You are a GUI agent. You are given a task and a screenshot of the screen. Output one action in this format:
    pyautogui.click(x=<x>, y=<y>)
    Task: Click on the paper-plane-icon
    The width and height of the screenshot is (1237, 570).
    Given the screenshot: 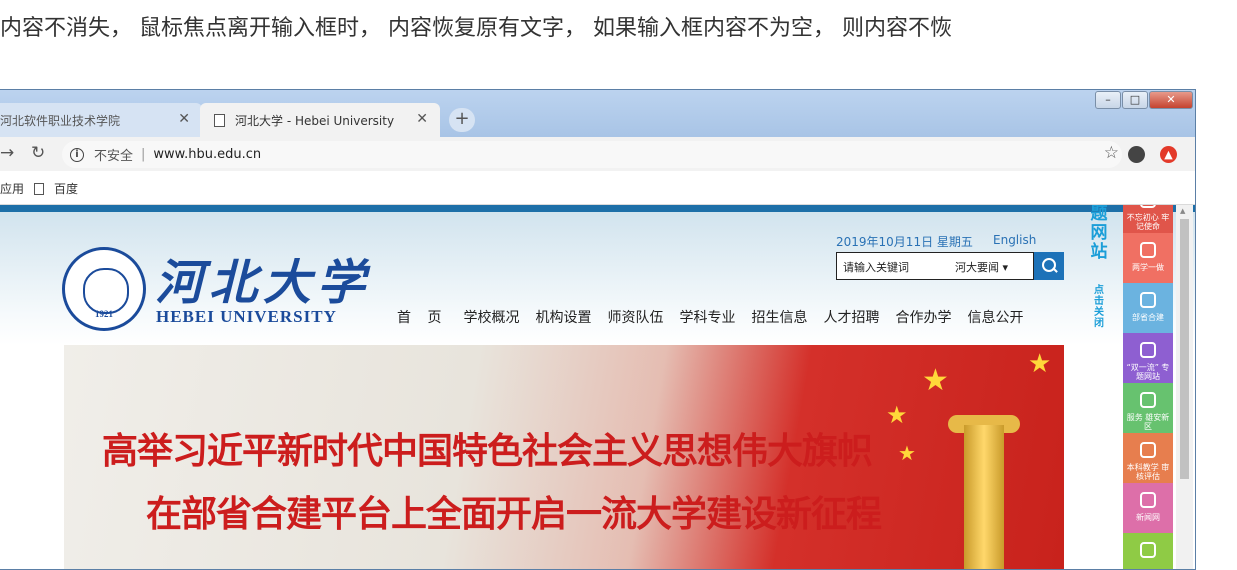 What is the action you would take?
    pyautogui.click(x=1148, y=550)
    